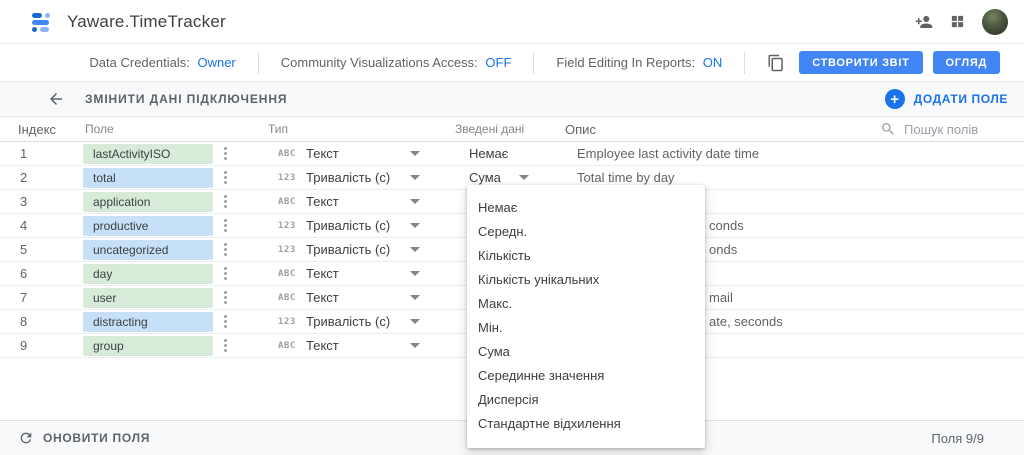 This screenshot has width=1024, height=455. Describe the element at coordinates (148, 345) in the screenshot. I see `field-chip: group` at that location.